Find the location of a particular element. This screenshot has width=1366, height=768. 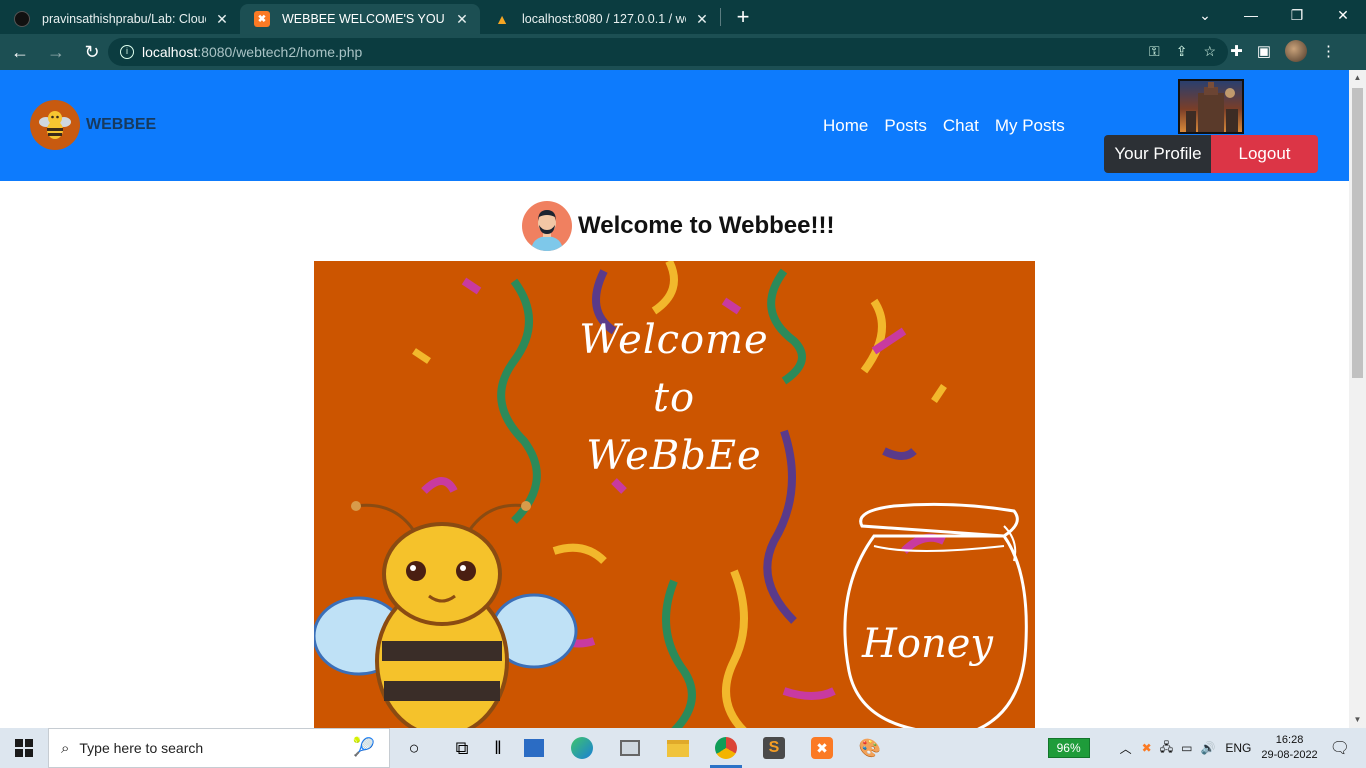

banner-welcome-text: Welcome to WeBbEe is located at coordinates (674, 398).